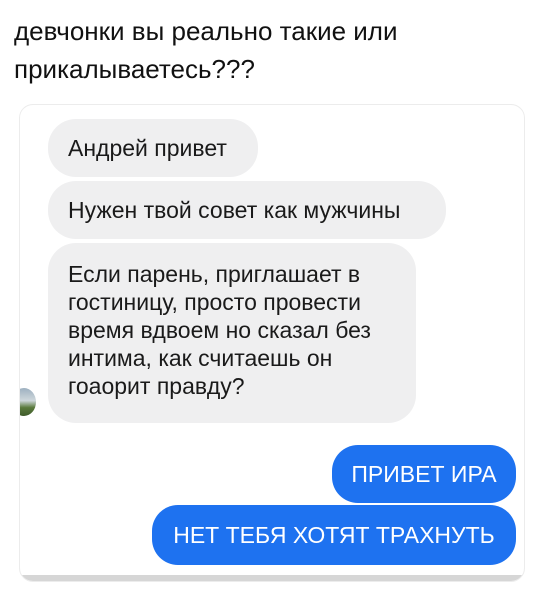 The height and width of the screenshot is (604, 545). Describe the element at coordinates (147, 148) in the screenshot. I see `message-text: Андрей привет` at that location.